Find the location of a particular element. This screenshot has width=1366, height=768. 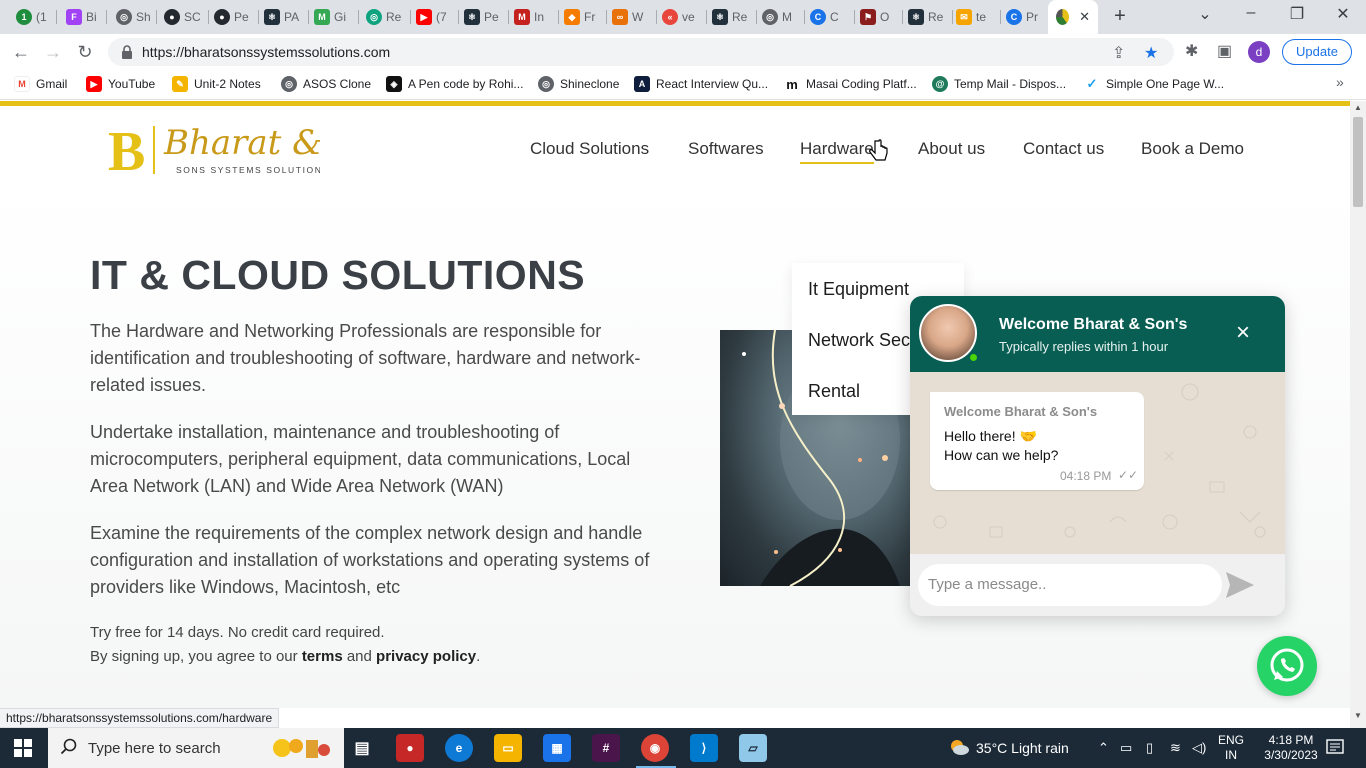

notes-app-icon: ▱ is located at coordinates (753, 748).